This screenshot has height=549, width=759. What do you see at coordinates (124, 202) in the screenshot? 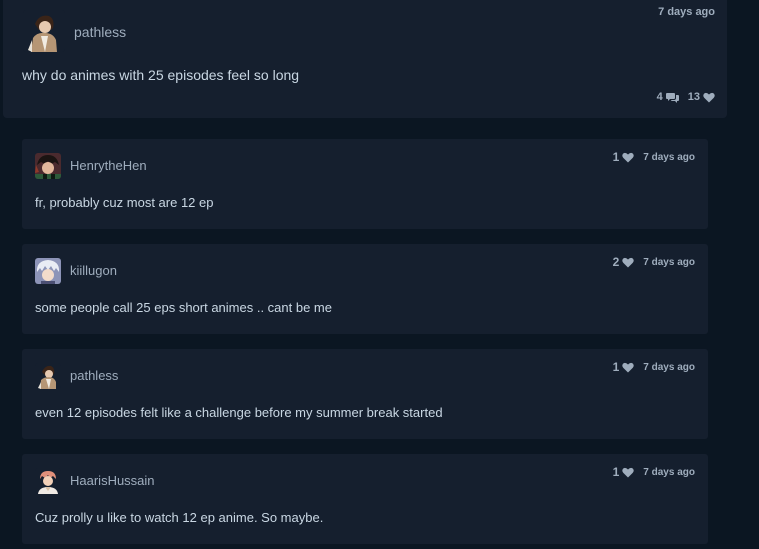
I see `reply-text: fr, probably cuz most are 12 ep` at bounding box center [124, 202].